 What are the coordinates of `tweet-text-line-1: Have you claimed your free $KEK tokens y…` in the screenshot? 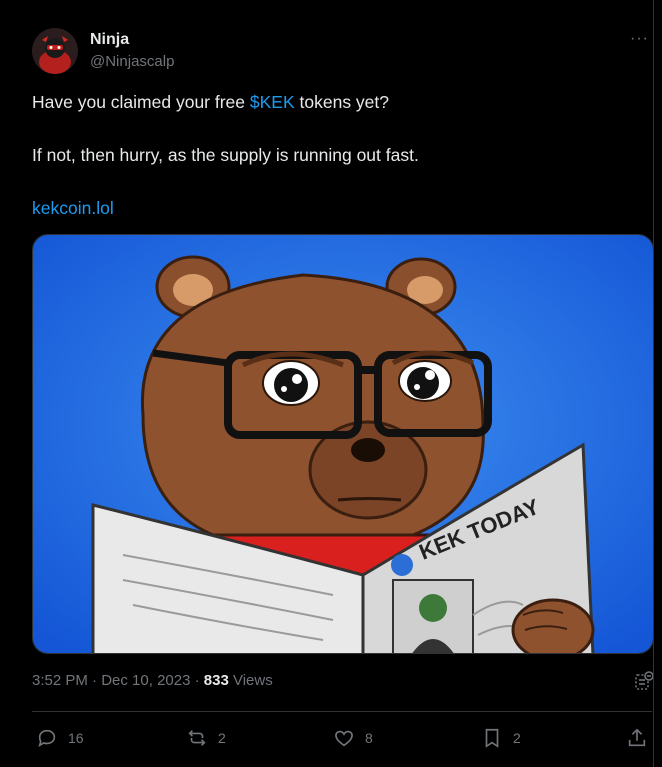 It's located at (210, 102).